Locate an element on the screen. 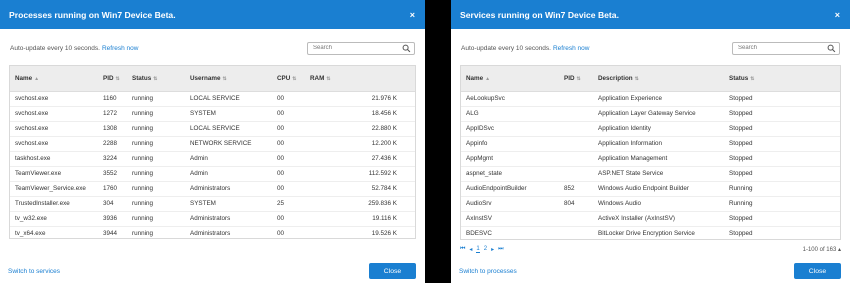 The image size is (850, 283). page-2-link: 2 is located at coordinates (485, 249).